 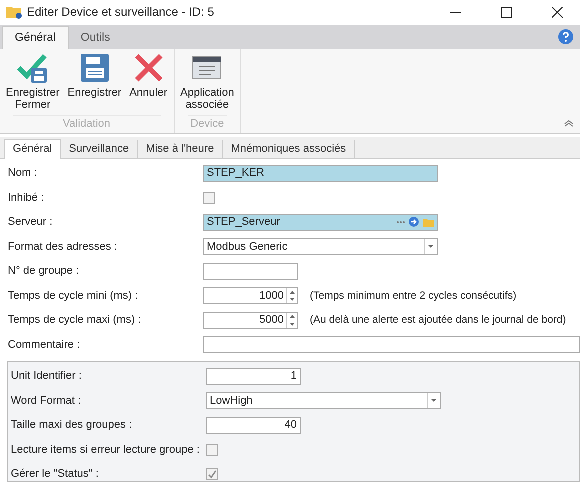 I want to click on window-title: Editer Device et surveillance - ID: 5, so click(x=121, y=12).